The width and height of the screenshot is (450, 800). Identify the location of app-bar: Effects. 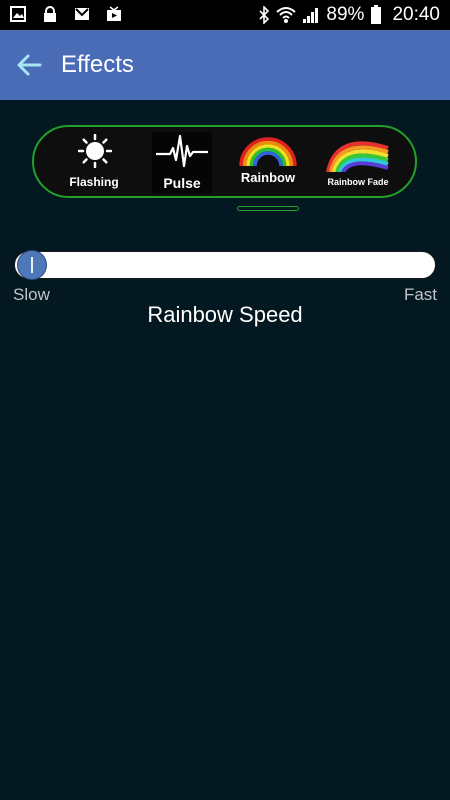
(225, 65).